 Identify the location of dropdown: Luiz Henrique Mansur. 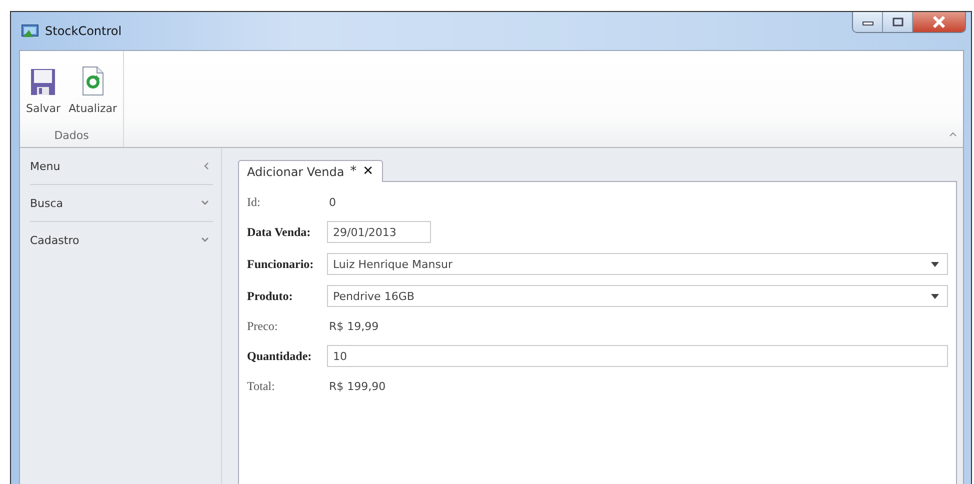
(637, 264).